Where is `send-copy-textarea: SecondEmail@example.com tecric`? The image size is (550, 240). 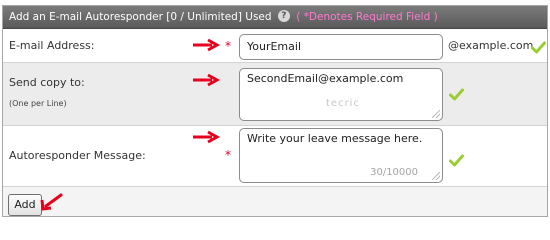
send-copy-textarea: SecondEmail@example.com tecric is located at coordinates (341, 94).